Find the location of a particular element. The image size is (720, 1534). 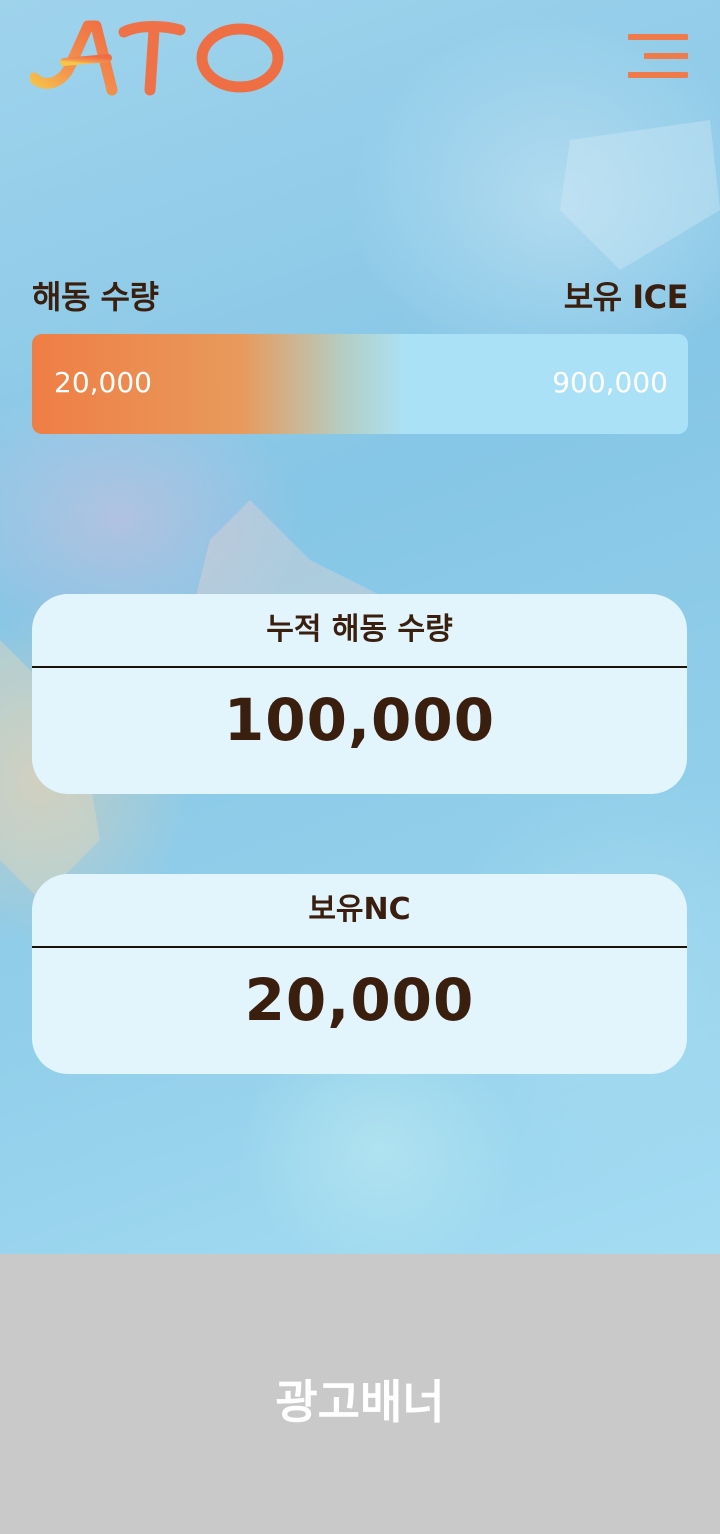

thaw-min-value: 20,000 is located at coordinates (103, 382).